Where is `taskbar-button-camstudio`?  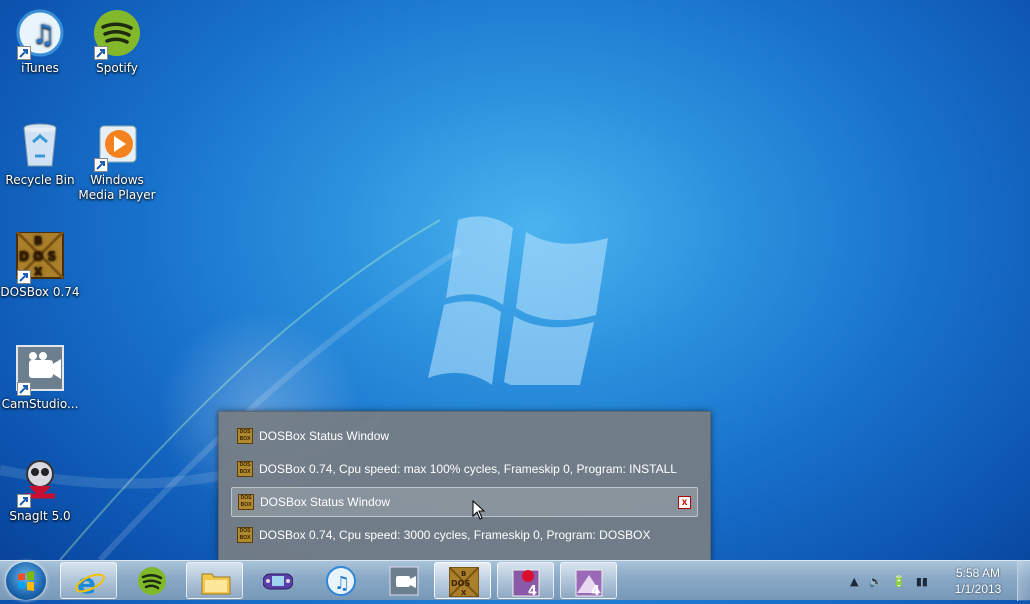
taskbar-button-camstudio is located at coordinates (403, 580).